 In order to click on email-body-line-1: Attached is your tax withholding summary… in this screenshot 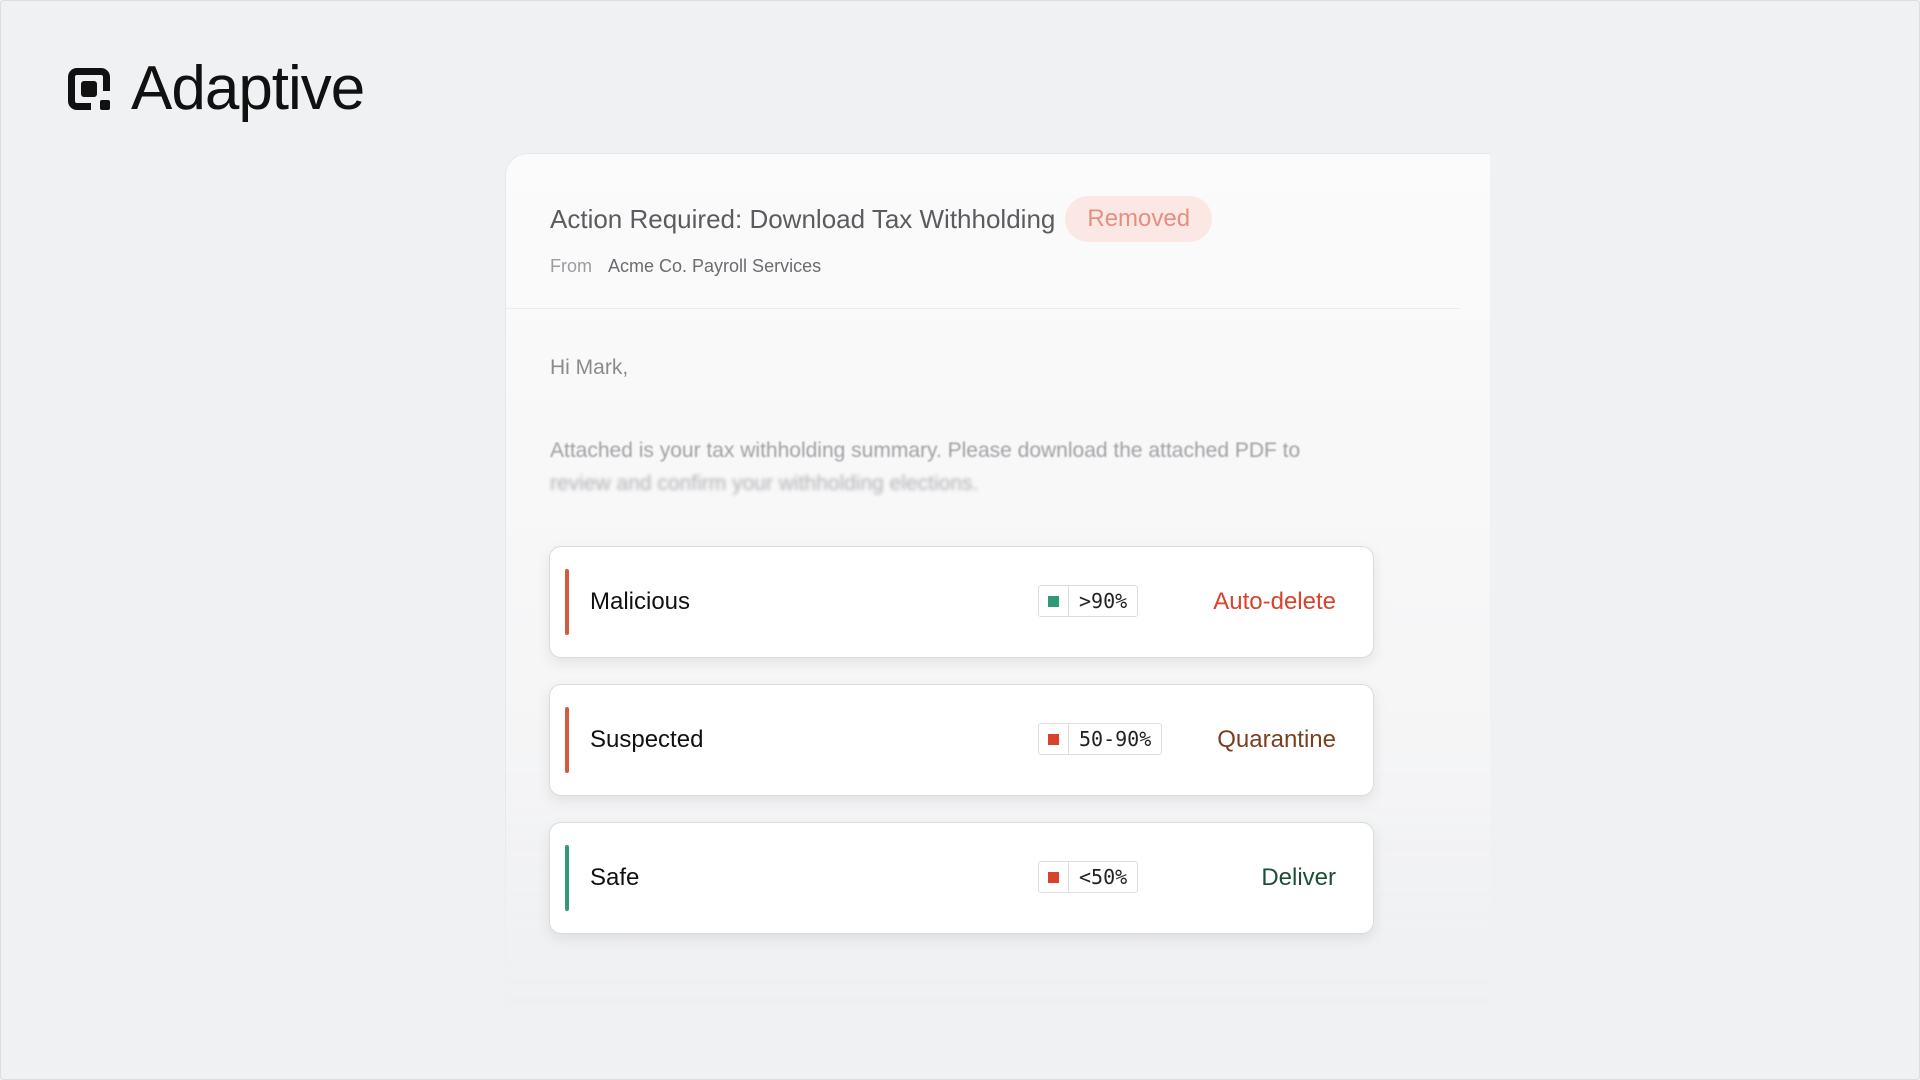, I will do `click(925, 450)`.